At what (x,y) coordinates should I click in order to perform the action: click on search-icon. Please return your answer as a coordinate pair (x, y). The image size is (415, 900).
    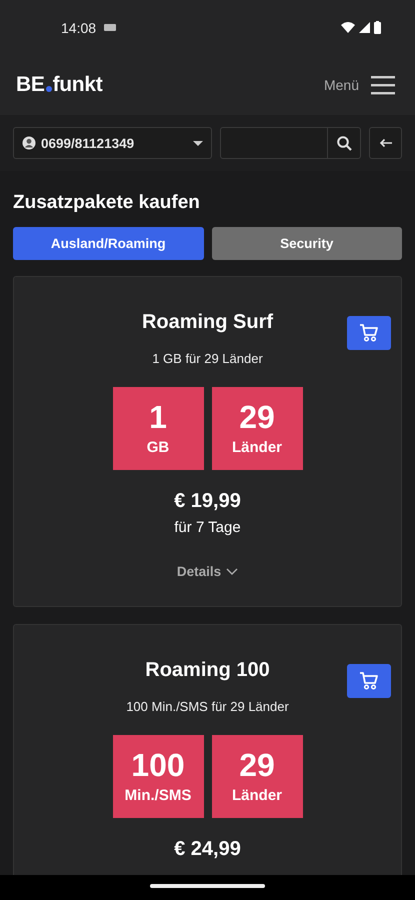
    Looking at the image, I should click on (344, 143).